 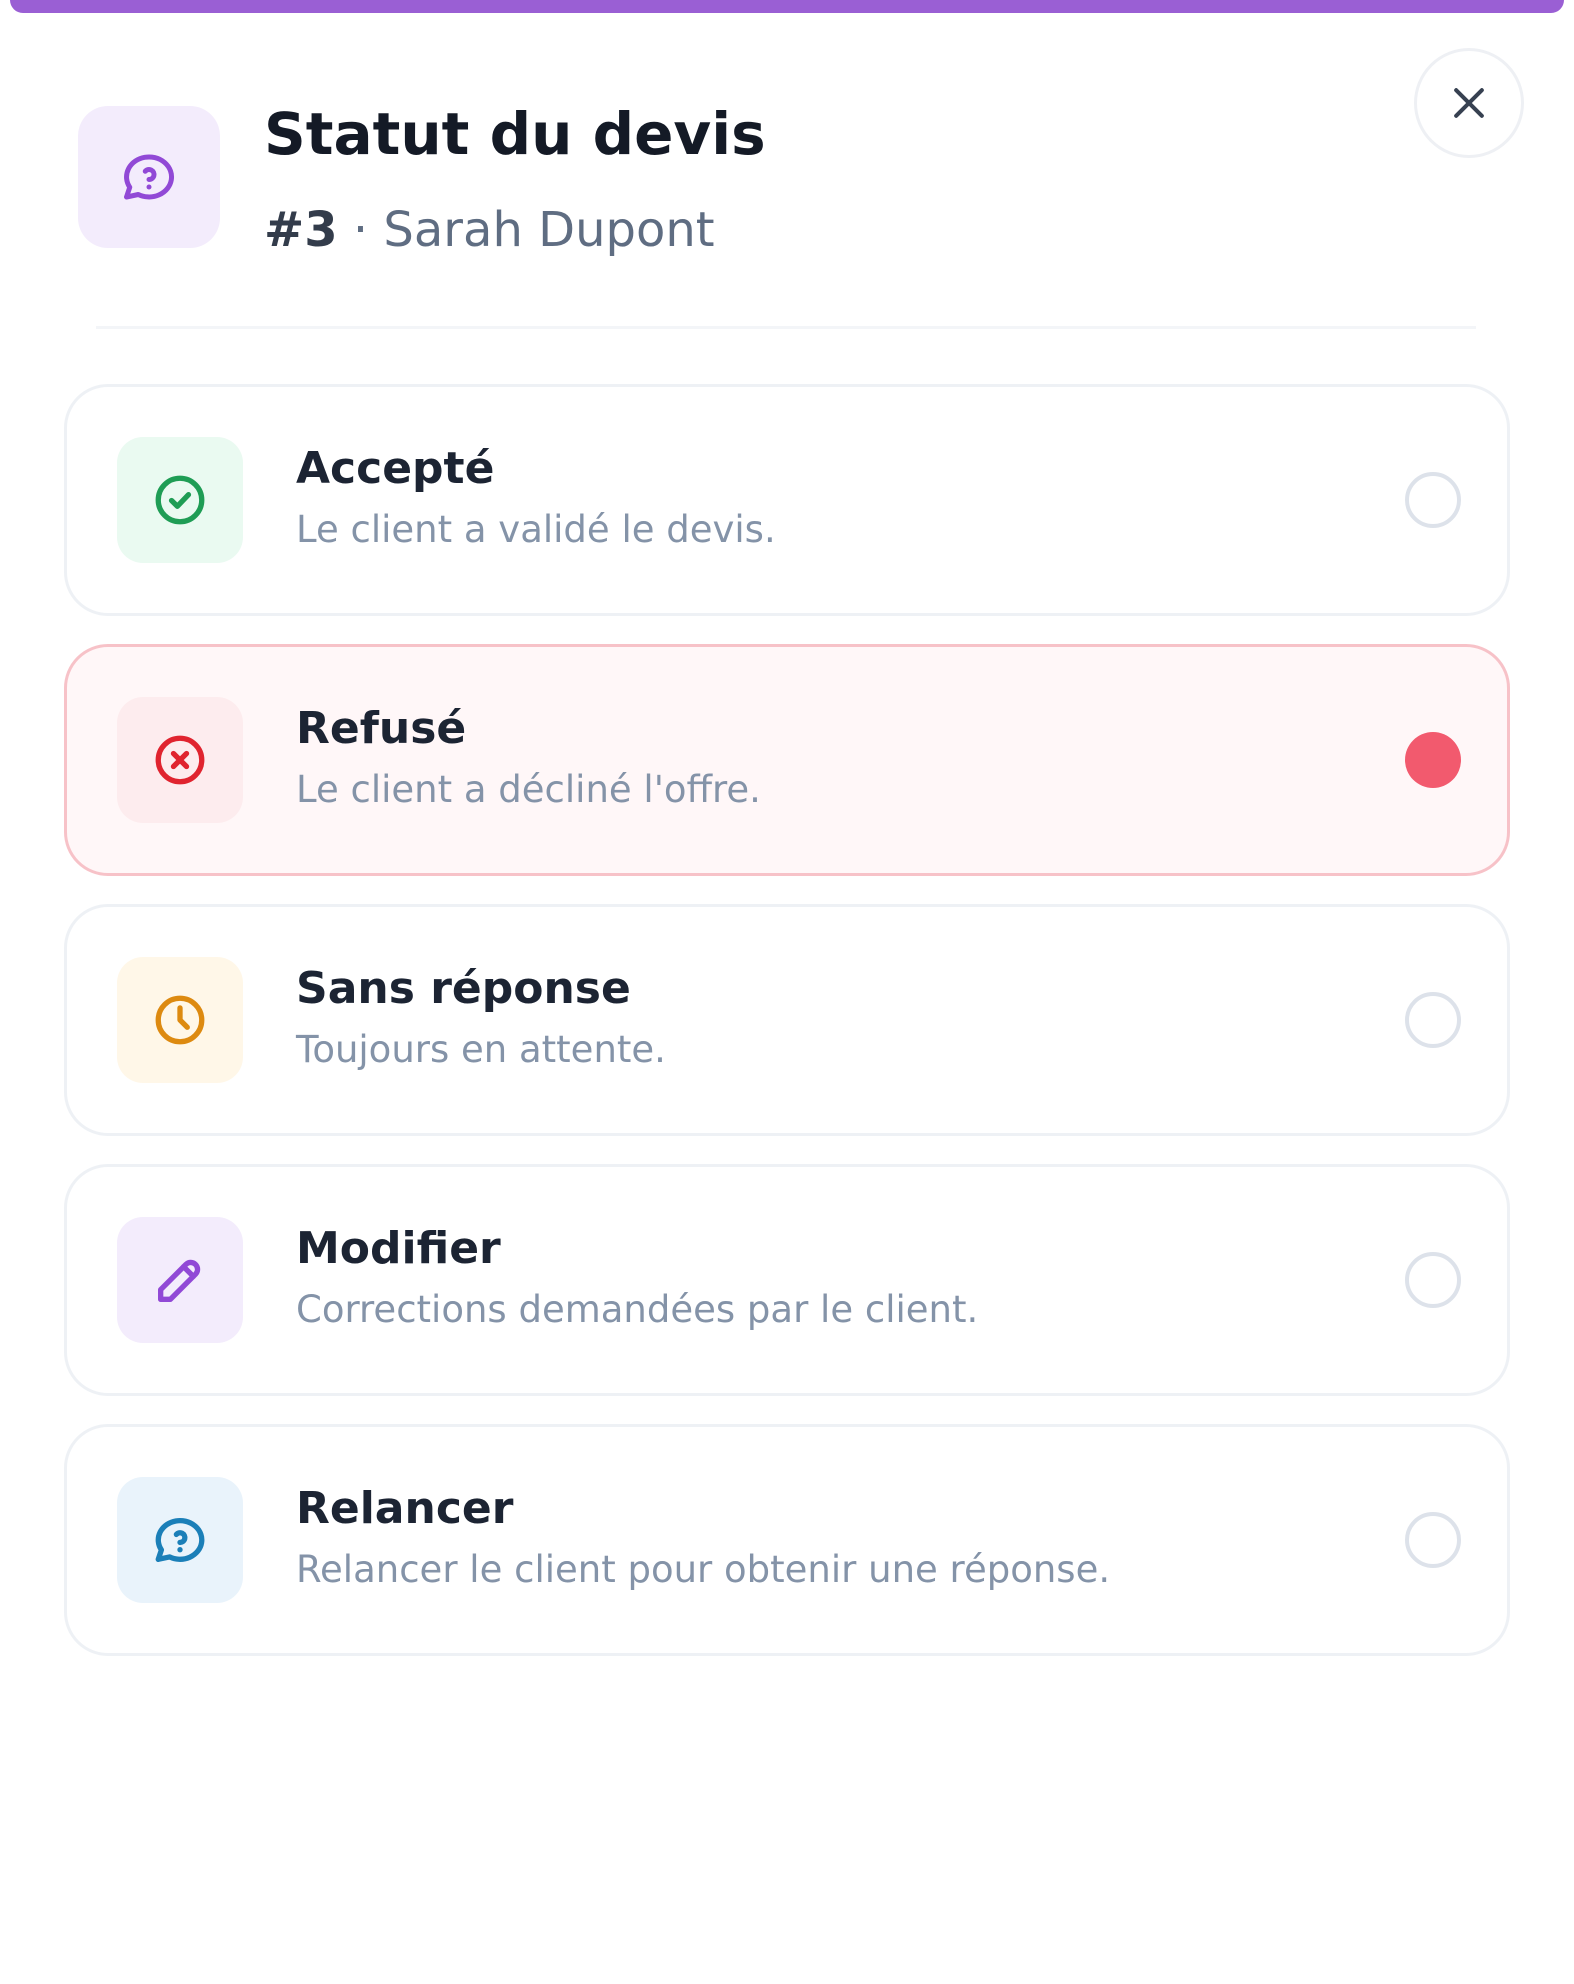 What do you see at coordinates (463, 988) in the screenshot?
I see `option-label: Sans réponse` at bounding box center [463, 988].